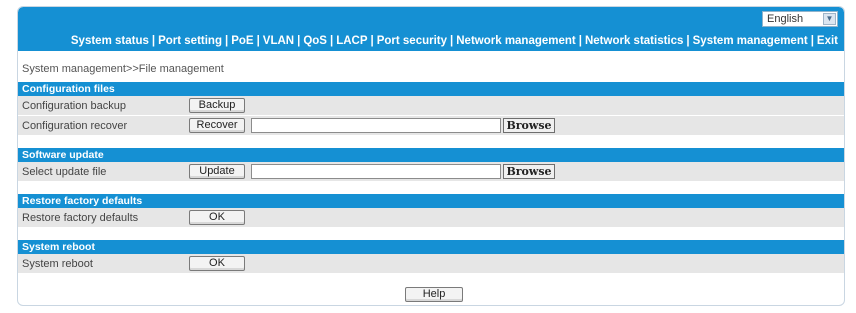  Describe the element at coordinates (431, 201) in the screenshot. I see `section-header-factory-defaults: Restore factory defaults` at that location.